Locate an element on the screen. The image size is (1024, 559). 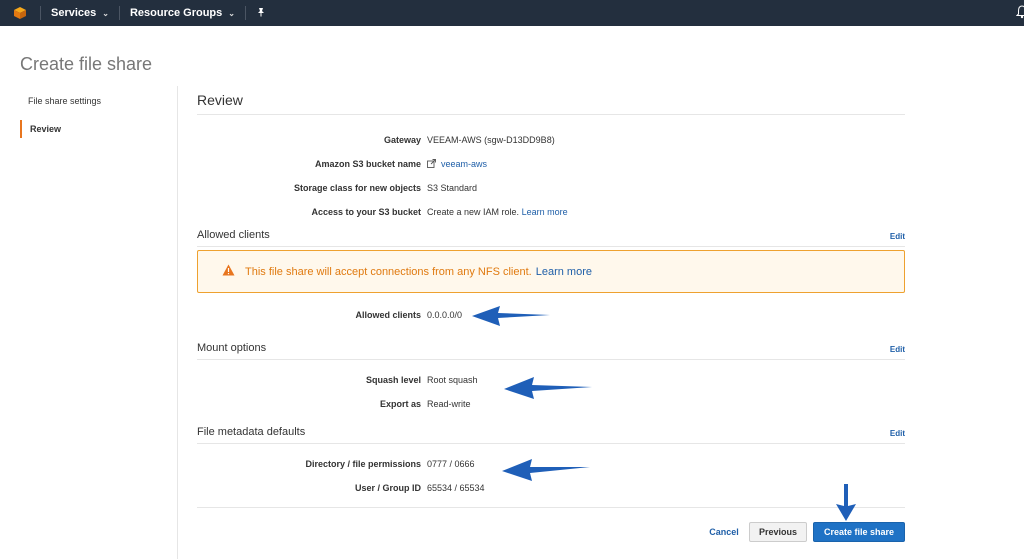
services-menu: Services ⌄ is located at coordinates (80, 13).